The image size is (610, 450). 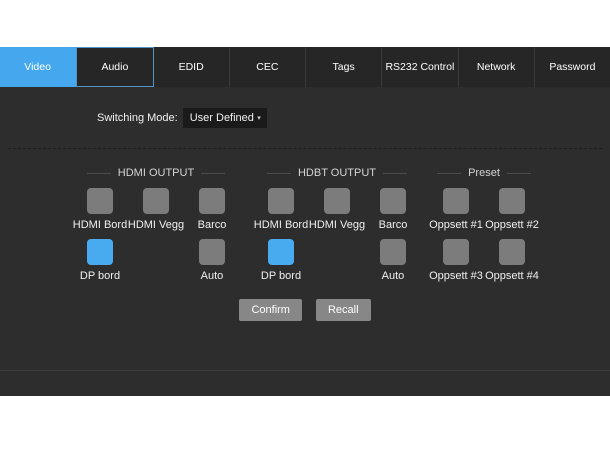 What do you see at coordinates (572, 67) in the screenshot?
I see `tab-password: Password` at bounding box center [572, 67].